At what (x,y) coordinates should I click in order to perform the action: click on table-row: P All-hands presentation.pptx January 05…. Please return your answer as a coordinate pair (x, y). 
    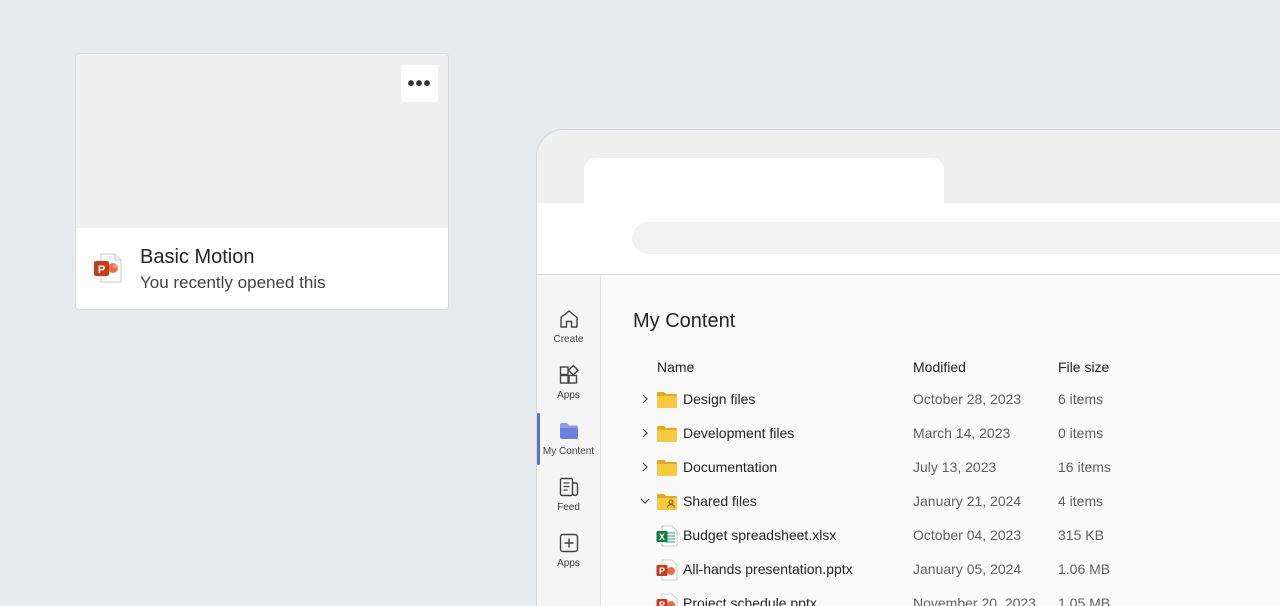
    Looking at the image, I should click on (940, 571).